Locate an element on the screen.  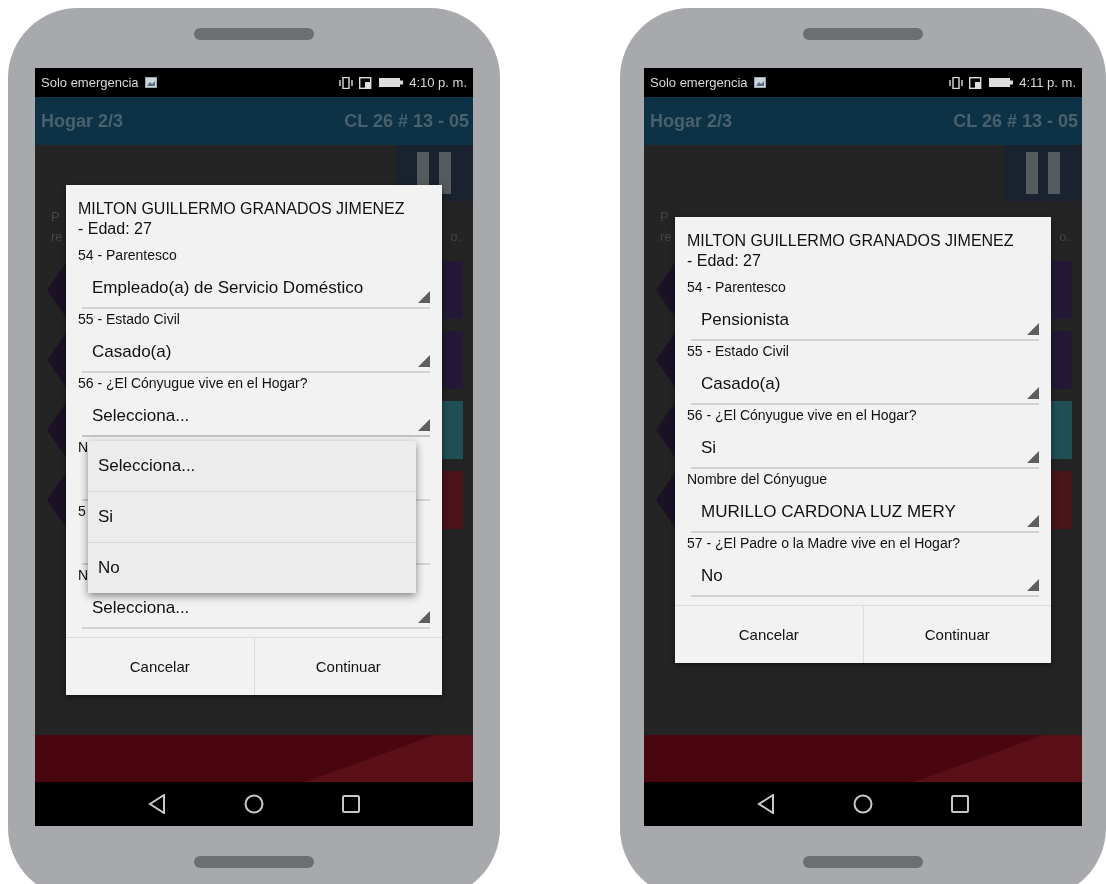
clock-text: 4:11 p. m. is located at coordinates (1047, 82).